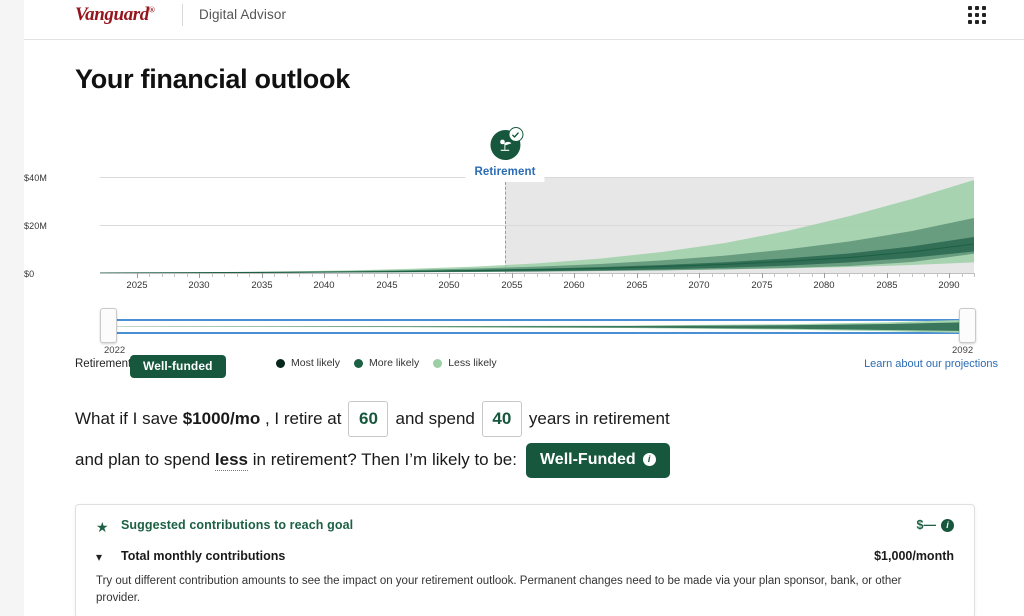 Image resolution: width=1024 pixels, height=616 pixels. What do you see at coordinates (512, 285) in the screenshot?
I see `x-tick-2055: 2055` at bounding box center [512, 285].